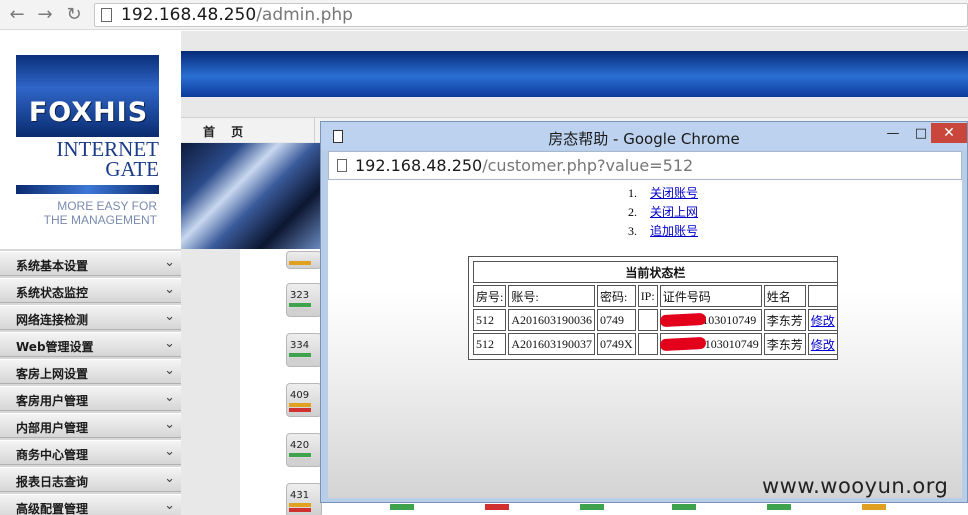 The height and width of the screenshot is (515, 968). What do you see at coordinates (616, 320) in the screenshot?
I see `password-cell: 0749` at bounding box center [616, 320].